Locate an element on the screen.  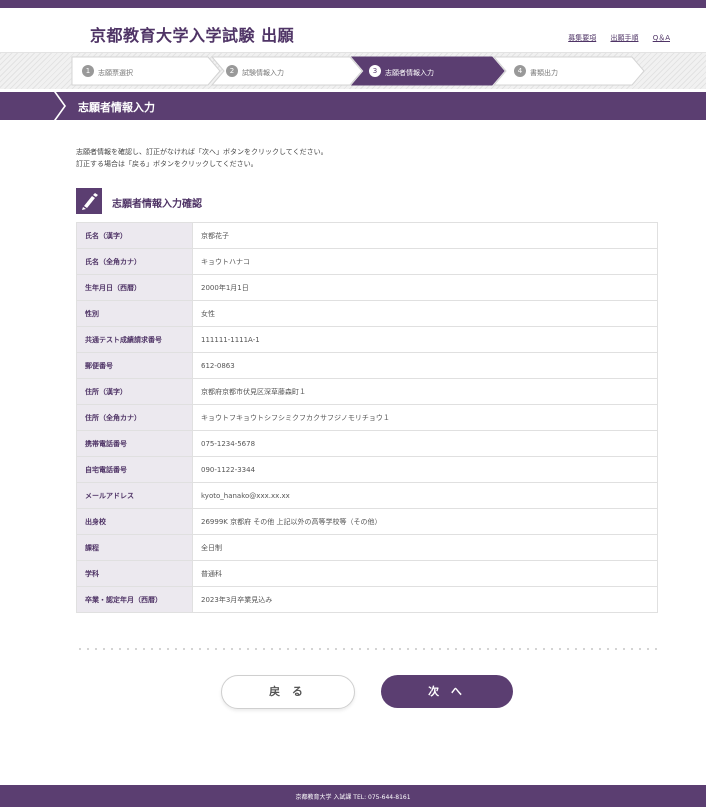
step-3-label: 志願者情報入力 is located at coordinates (409, 73).